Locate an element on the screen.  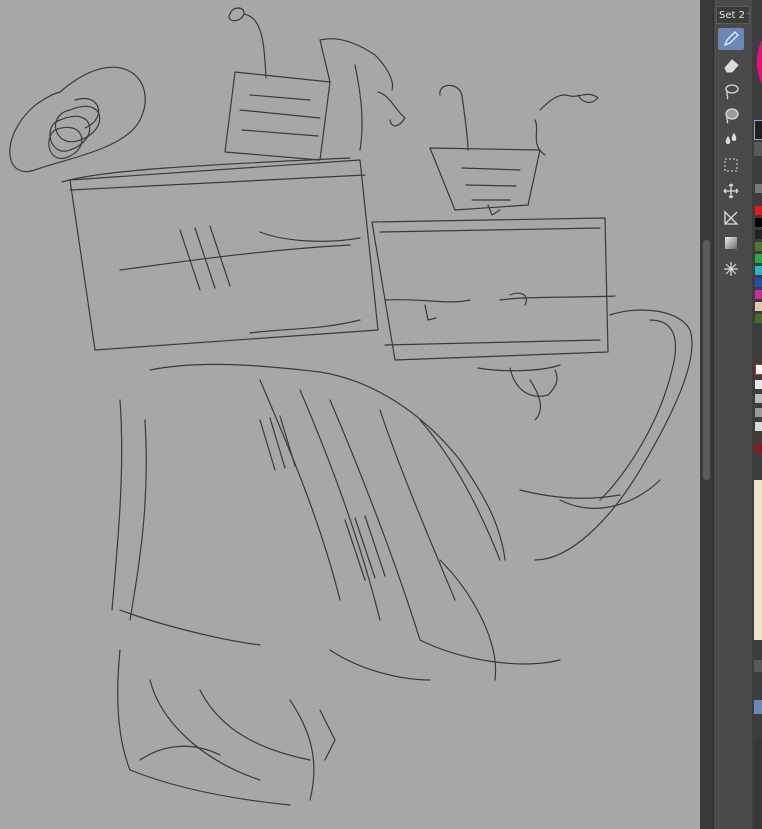
lasso-fill-icon is located at coordinates (732, 116).